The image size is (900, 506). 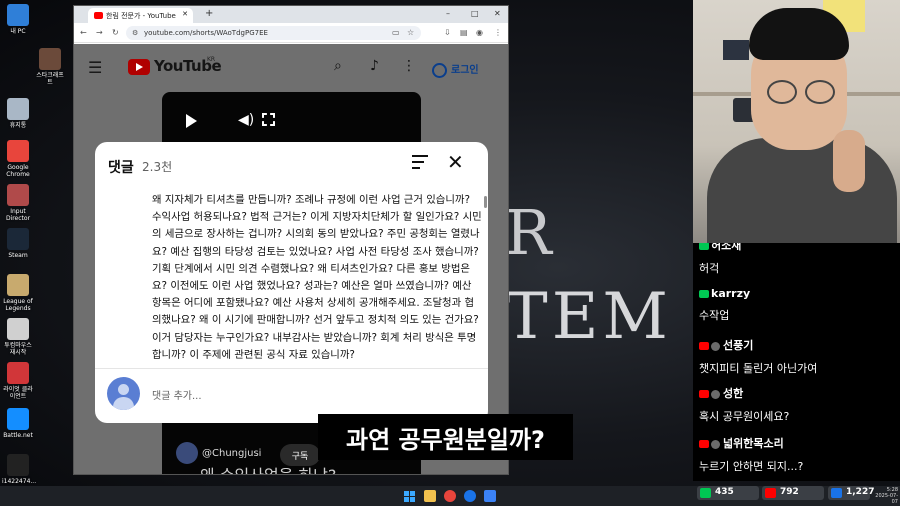 I want to click on tab-bar: 한림 전문가 - YouTube ✕ + – □ ✕, so click(x=291, y=14).